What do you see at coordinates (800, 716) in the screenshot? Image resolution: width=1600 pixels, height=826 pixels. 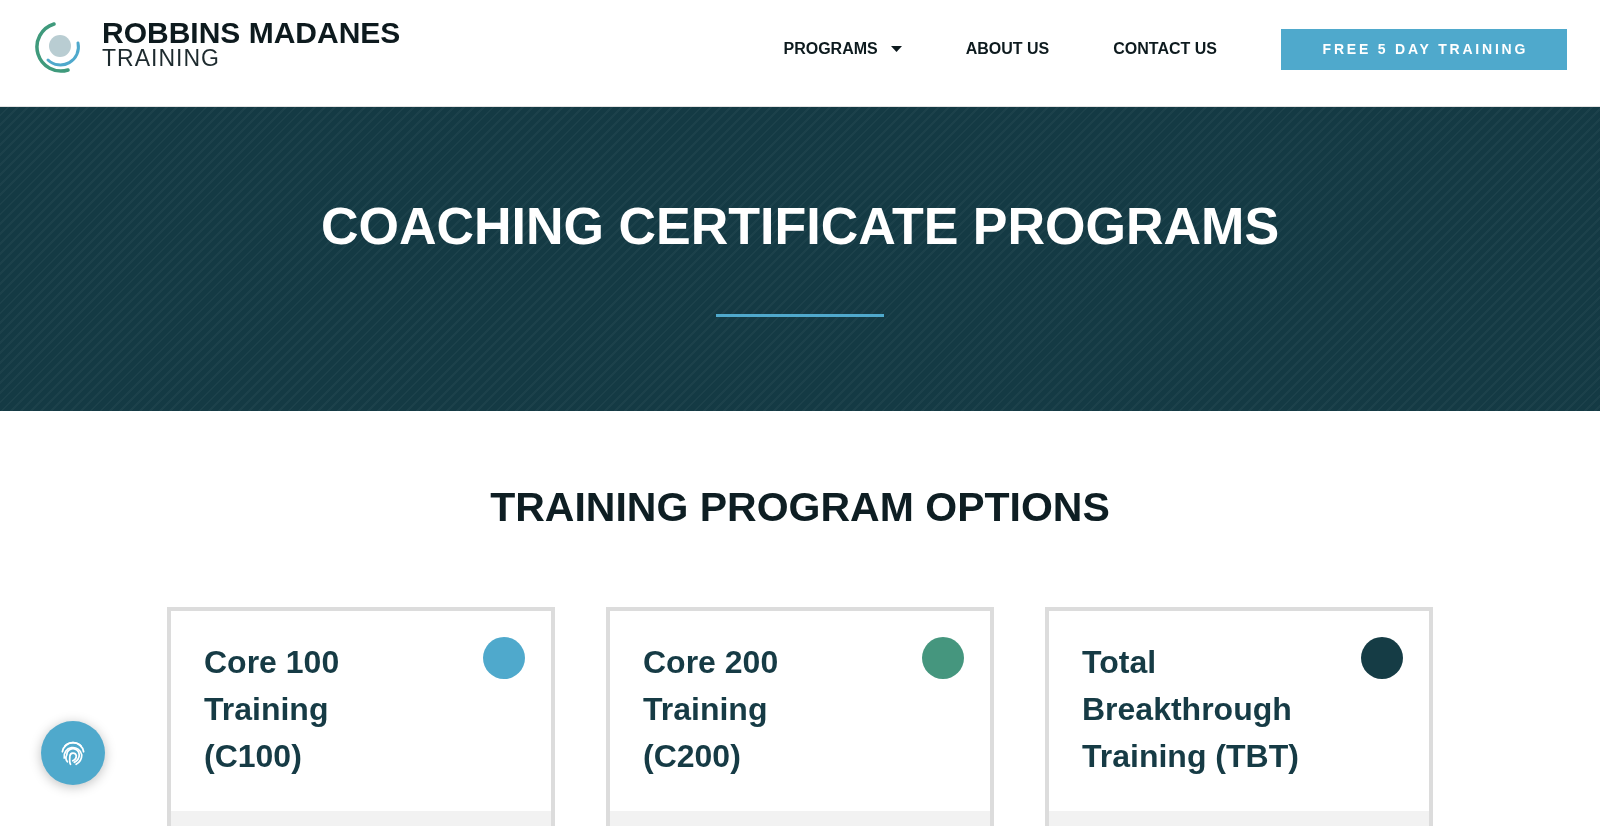 I see `program-card: Core 200 Training (C200)` at bounding box center [800, 716].